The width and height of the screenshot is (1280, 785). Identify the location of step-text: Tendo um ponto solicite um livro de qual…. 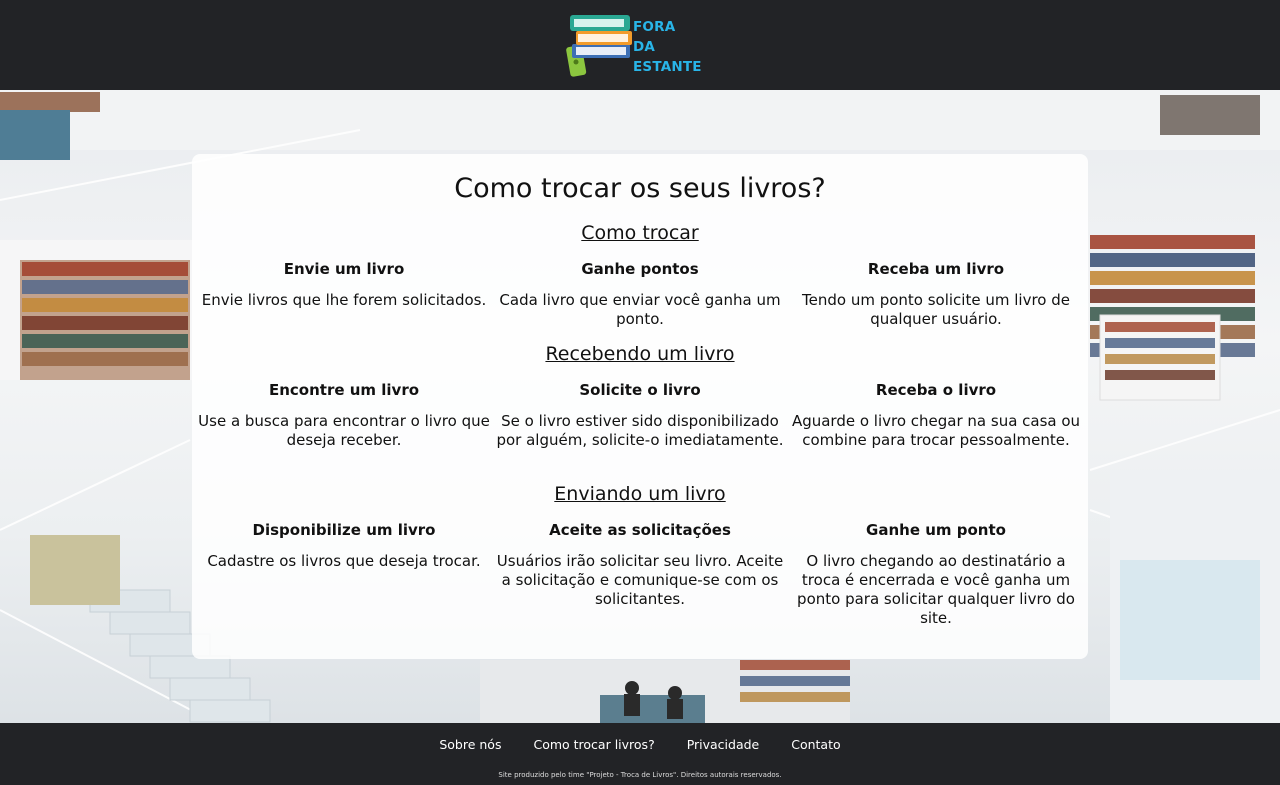
(936, 309).